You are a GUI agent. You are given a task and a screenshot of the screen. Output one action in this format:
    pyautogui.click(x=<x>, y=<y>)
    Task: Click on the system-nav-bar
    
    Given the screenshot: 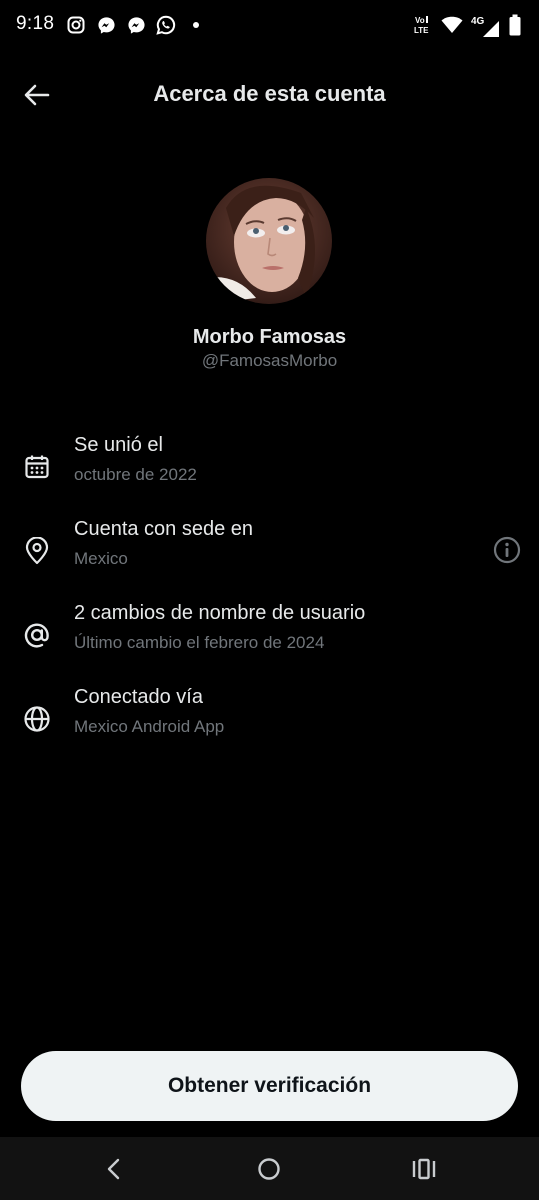 What is the action you would take?
    pyautogui.click(x=269, y=1168)
    